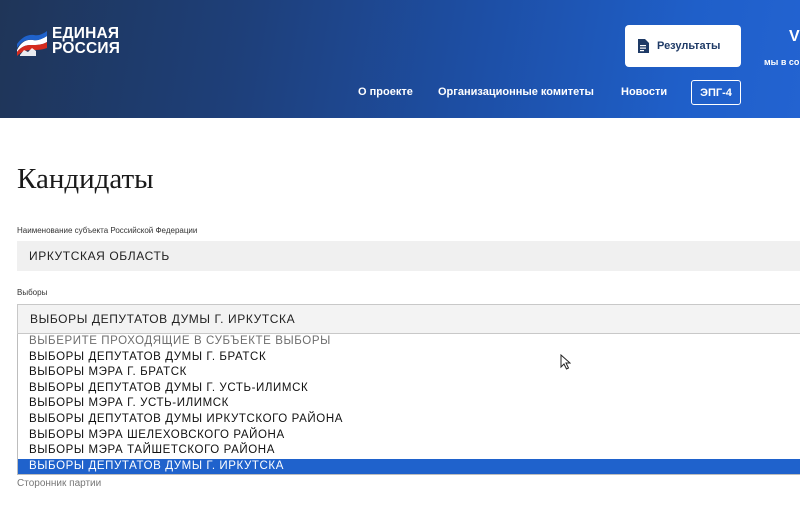 This screenshot has height=512, width=800. I want to click on page-title: Кандидаты, so click(85, 179).